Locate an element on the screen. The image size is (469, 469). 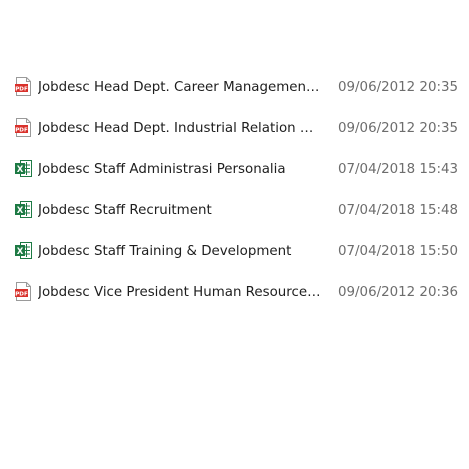
file-date: 07/04/2018 15:50 is located at coordinates (398, 251).